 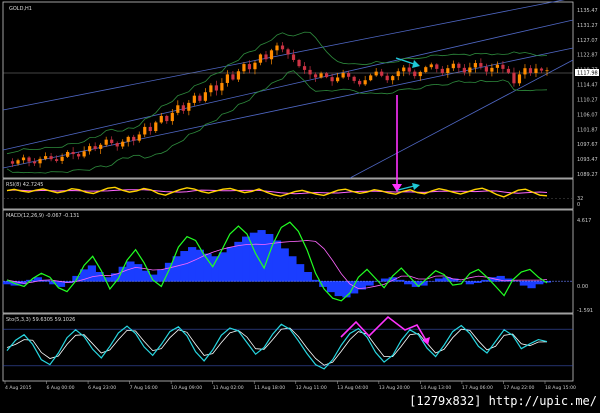 I want to click on price-tick-label: 1127.07, so click(x=587, y=41).